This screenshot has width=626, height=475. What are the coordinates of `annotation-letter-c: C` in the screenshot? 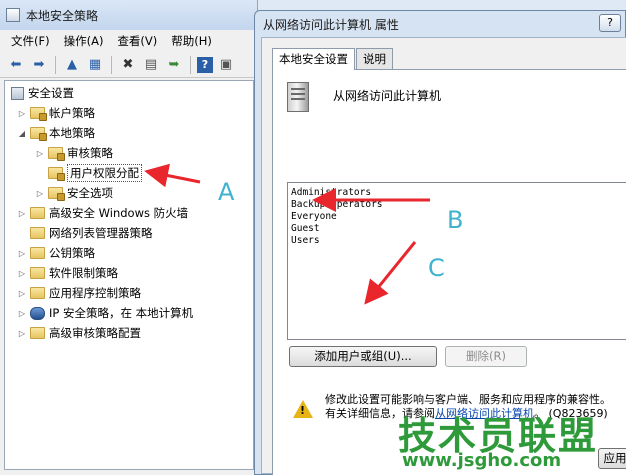 It's located at (436, 268).